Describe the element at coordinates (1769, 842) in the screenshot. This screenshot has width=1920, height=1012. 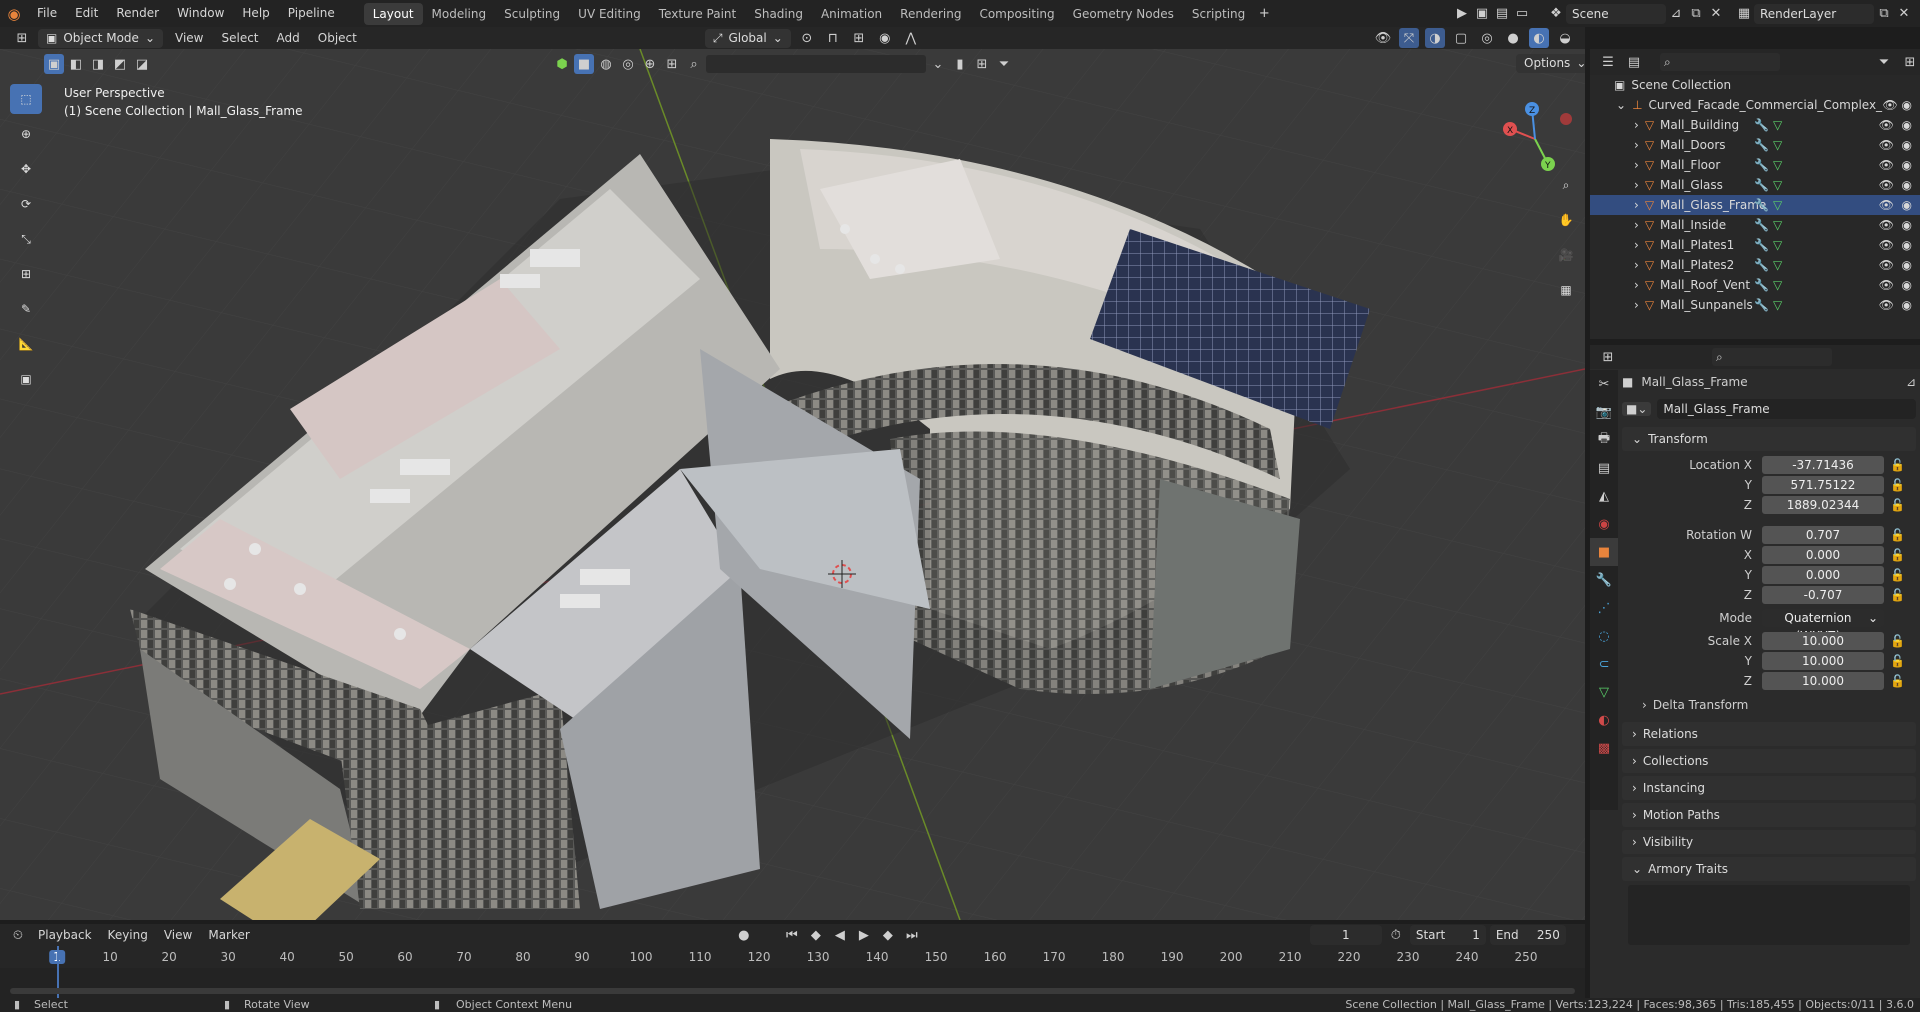
I see `panel-header-visibility: › Visibility` at that location.